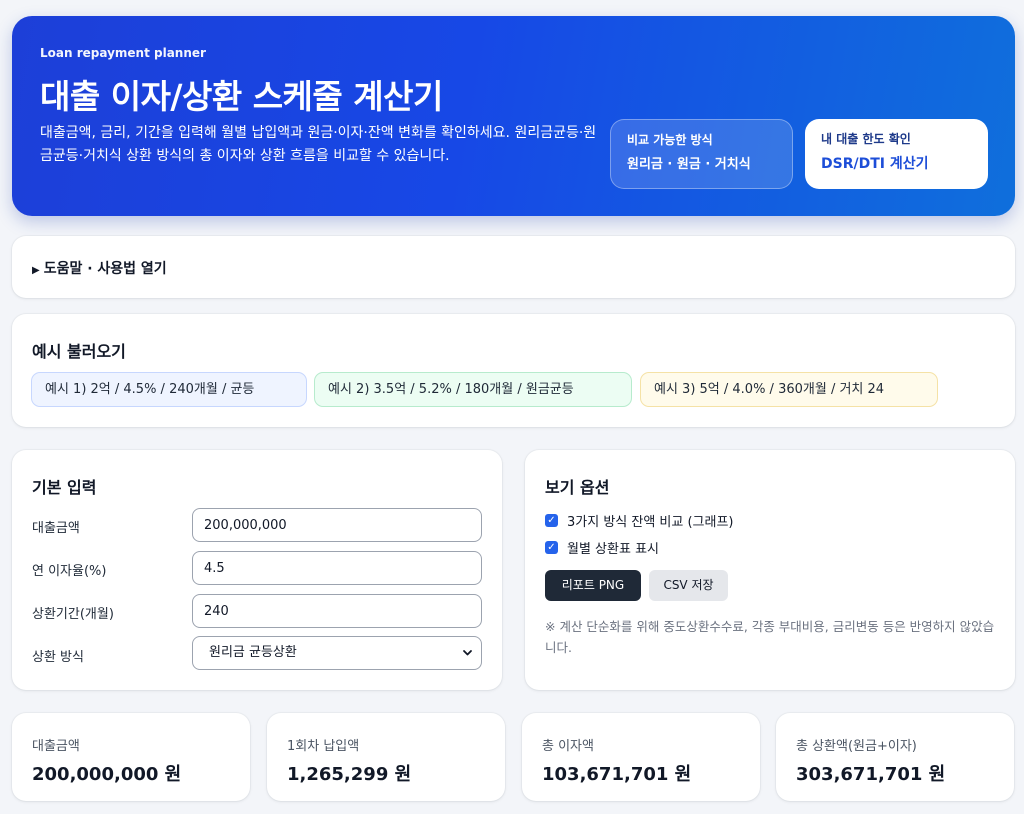 This screenshot has height=814, width=1024. I want to click on stat-value: 1,265,299 원, so click(349, 774).